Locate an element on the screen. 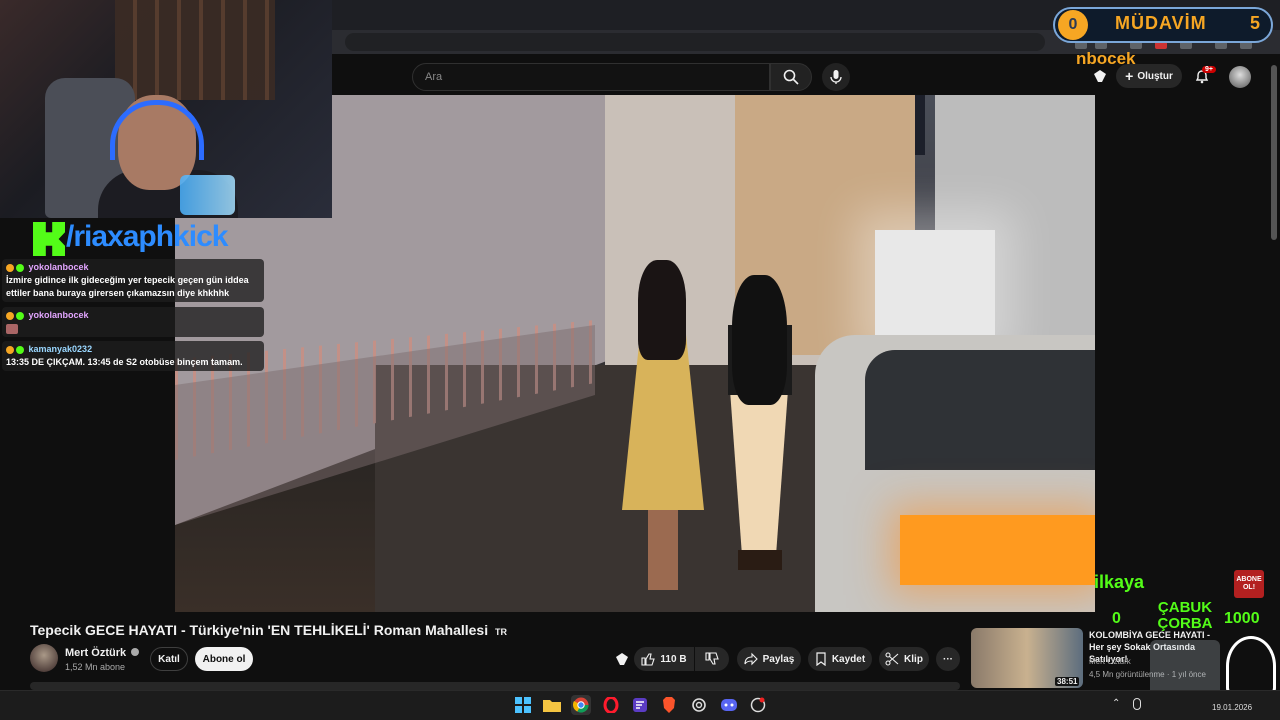  goal-current: 0 is located at coordinates (1116, 618).